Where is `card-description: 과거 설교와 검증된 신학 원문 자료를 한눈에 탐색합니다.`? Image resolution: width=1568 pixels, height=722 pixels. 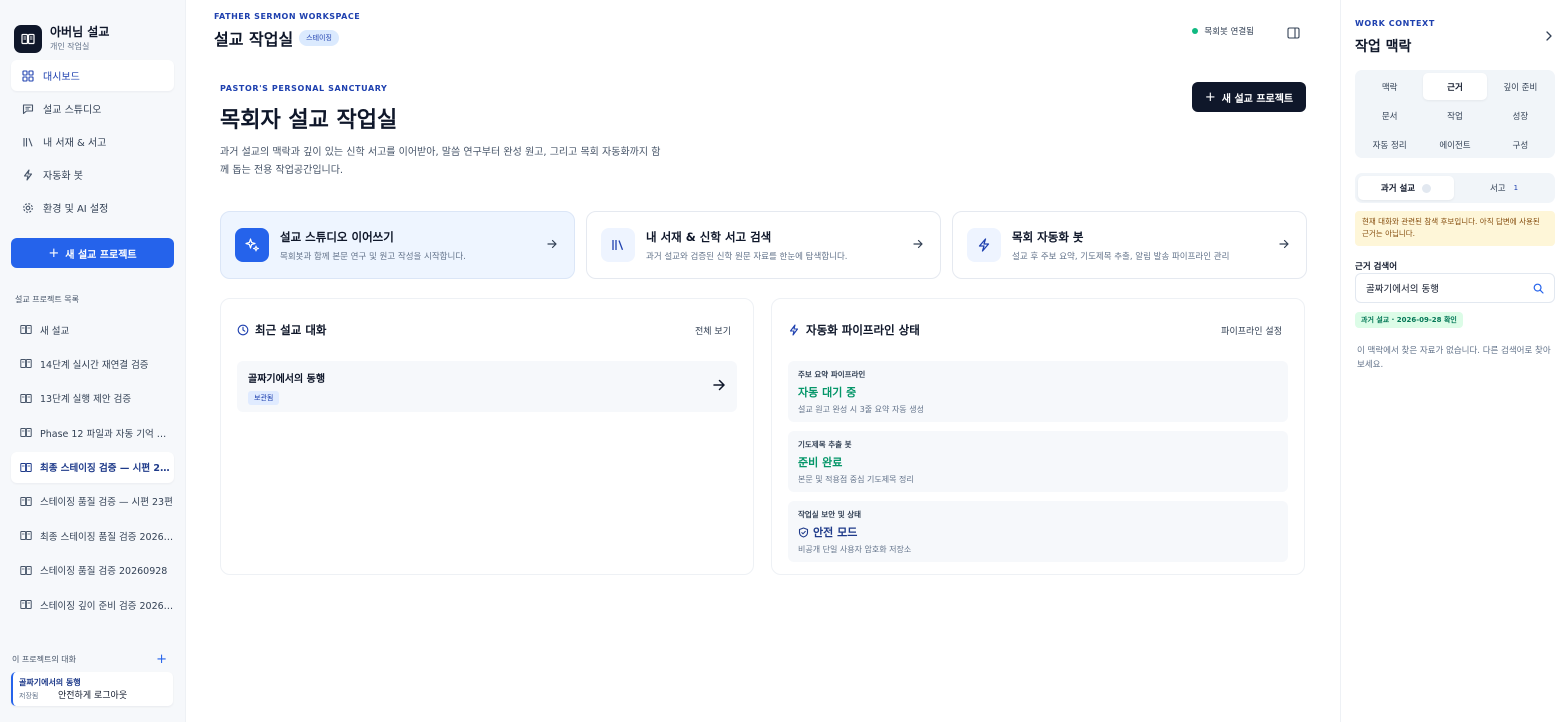 card-description: 과거 설교와 검증된 신학 원문 자료를 한눈에 탐색합니다. is located at coordinates (747, 256).